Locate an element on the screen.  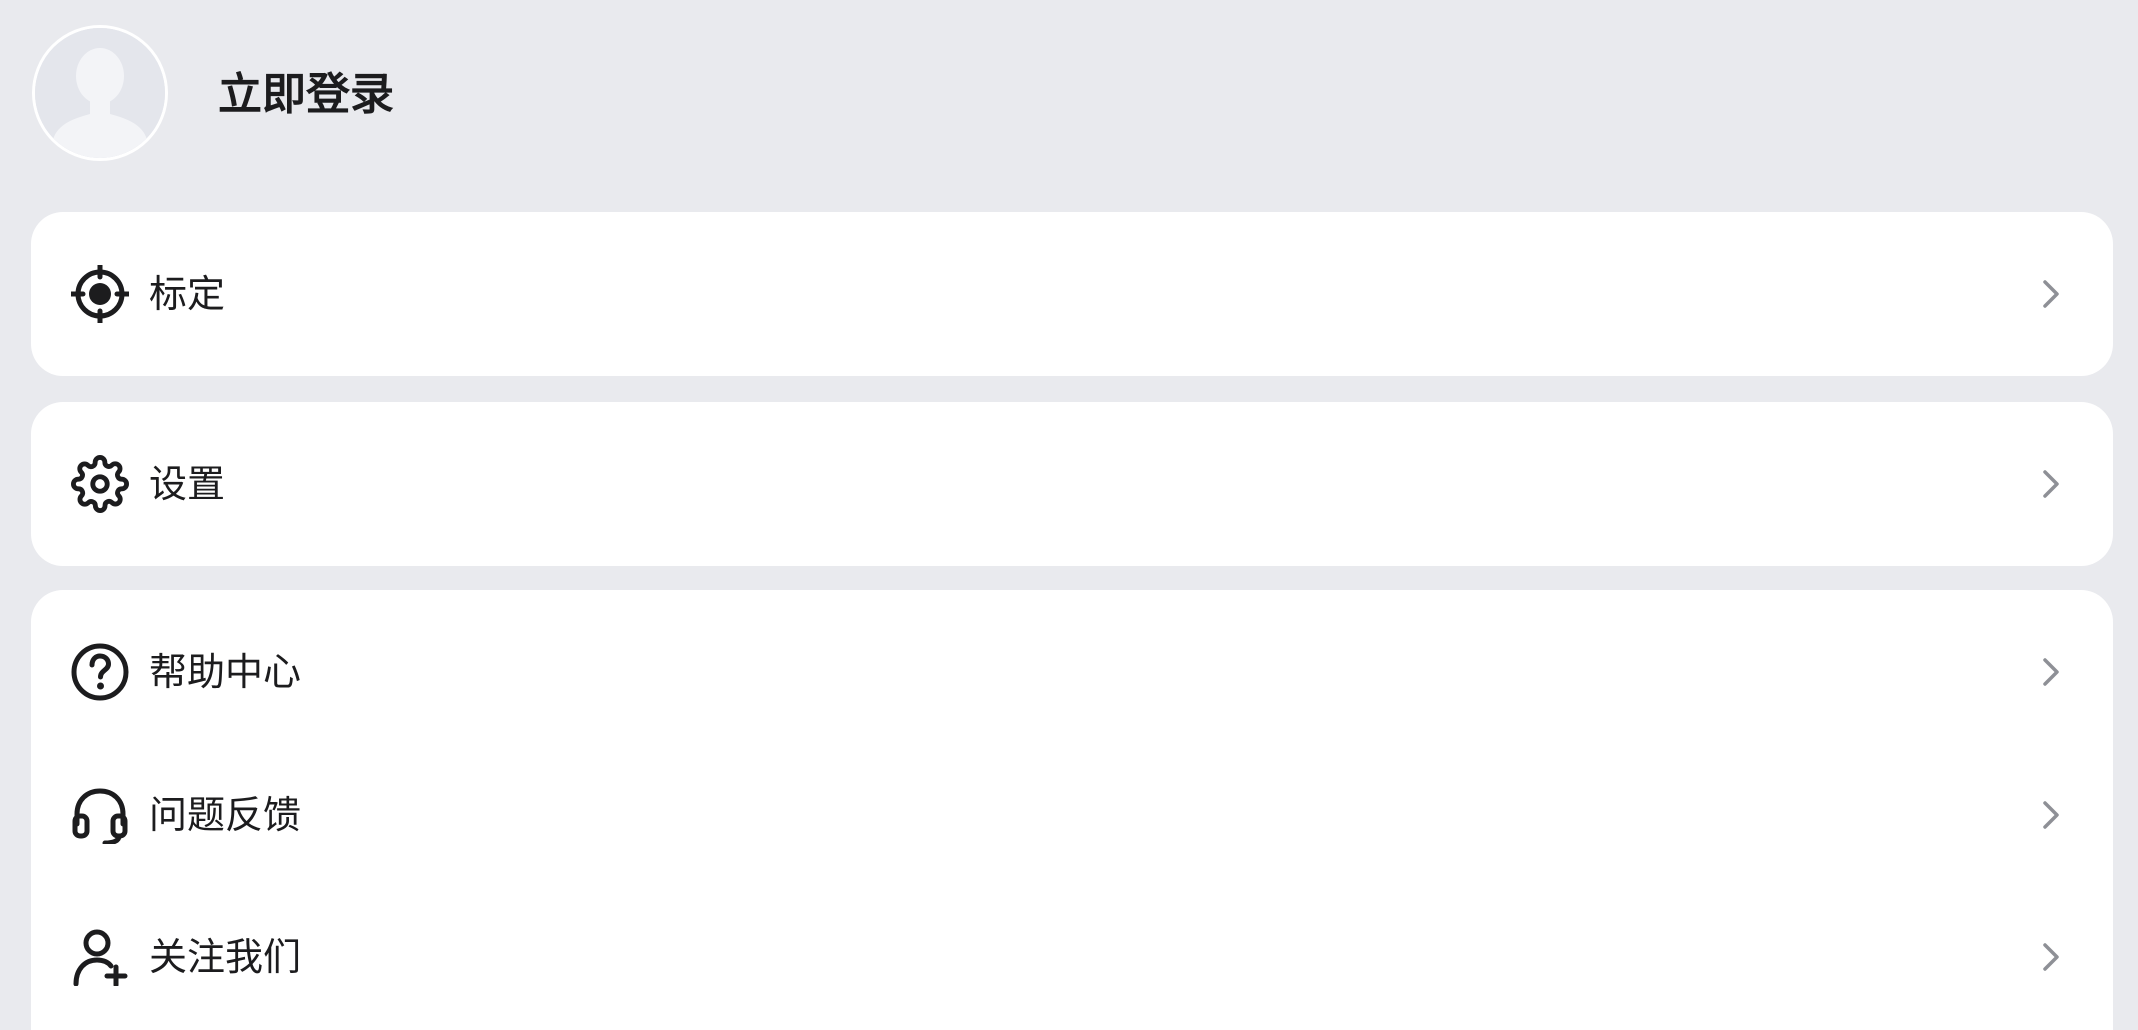
headset-icon is located at coordinates (100, 815).